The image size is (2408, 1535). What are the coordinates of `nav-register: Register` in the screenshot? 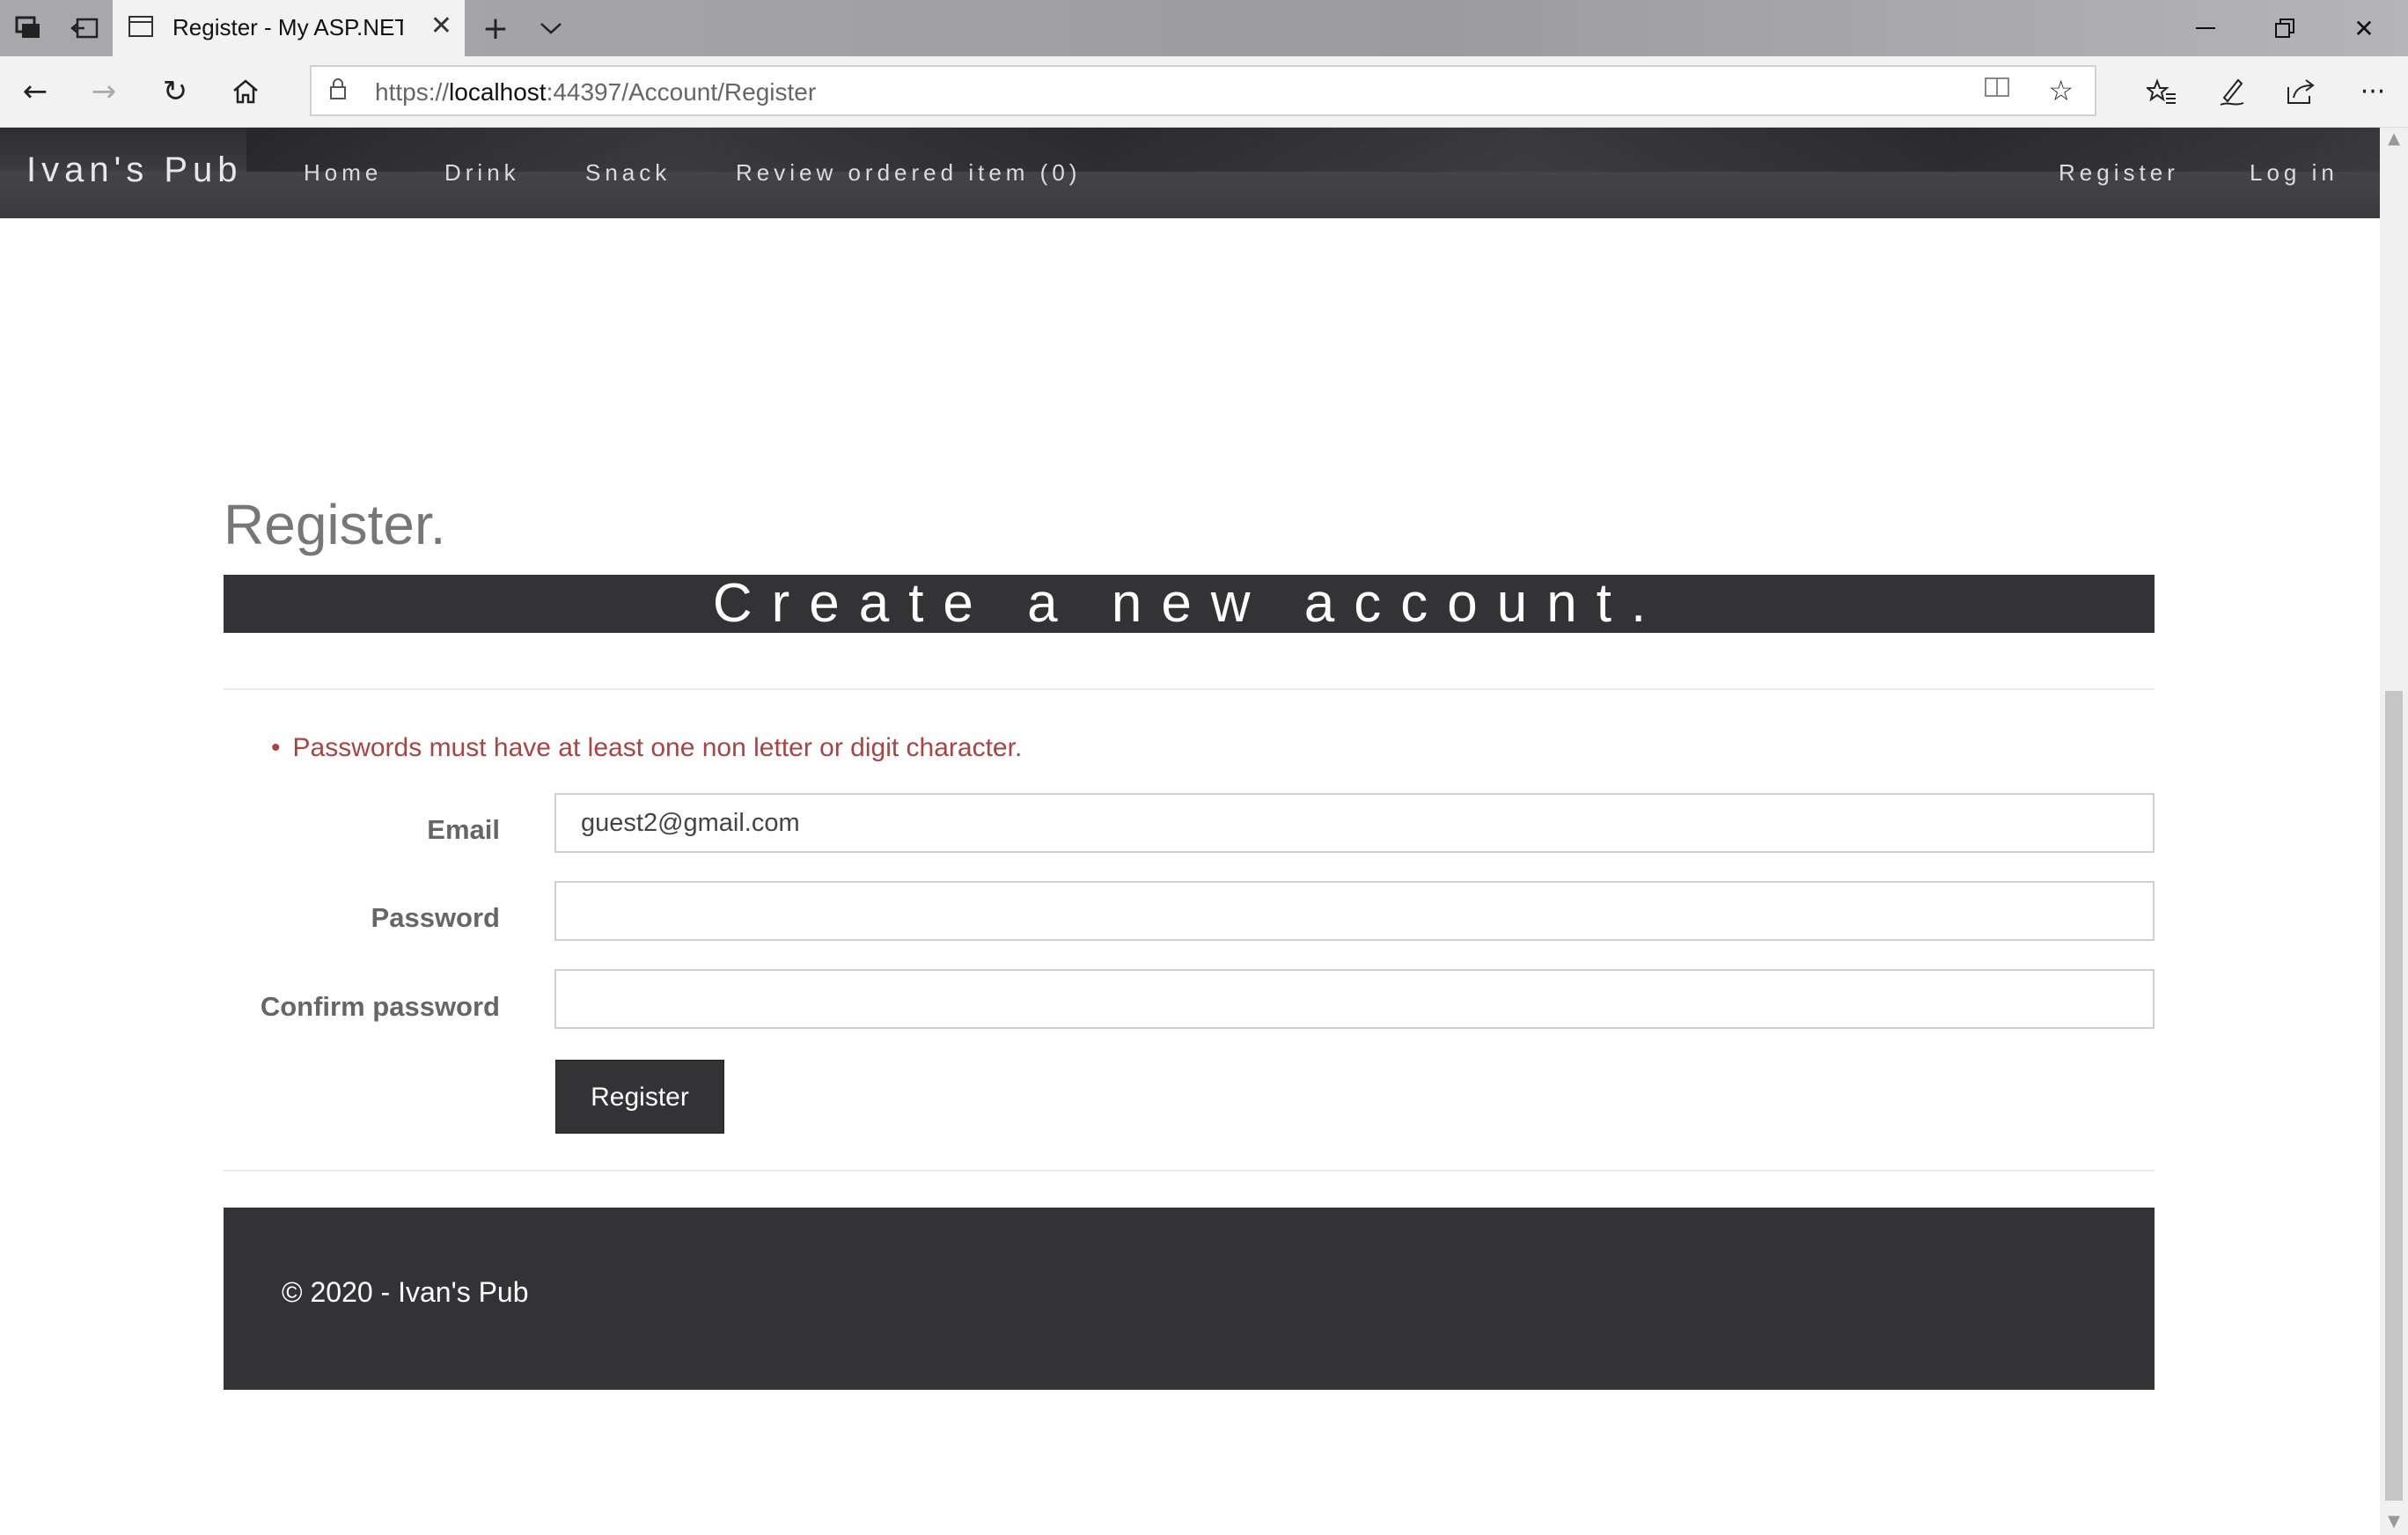 It's located at (2119, 173).